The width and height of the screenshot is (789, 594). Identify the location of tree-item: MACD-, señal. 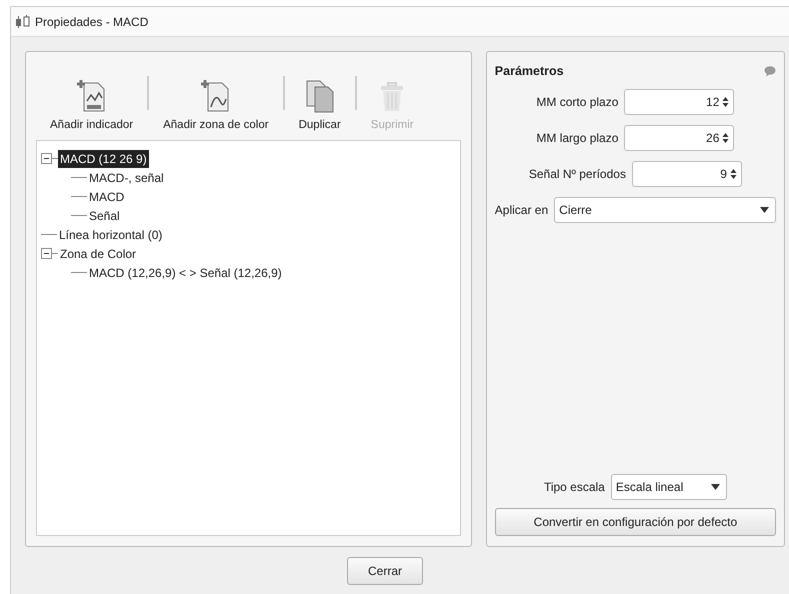
(126, 177).